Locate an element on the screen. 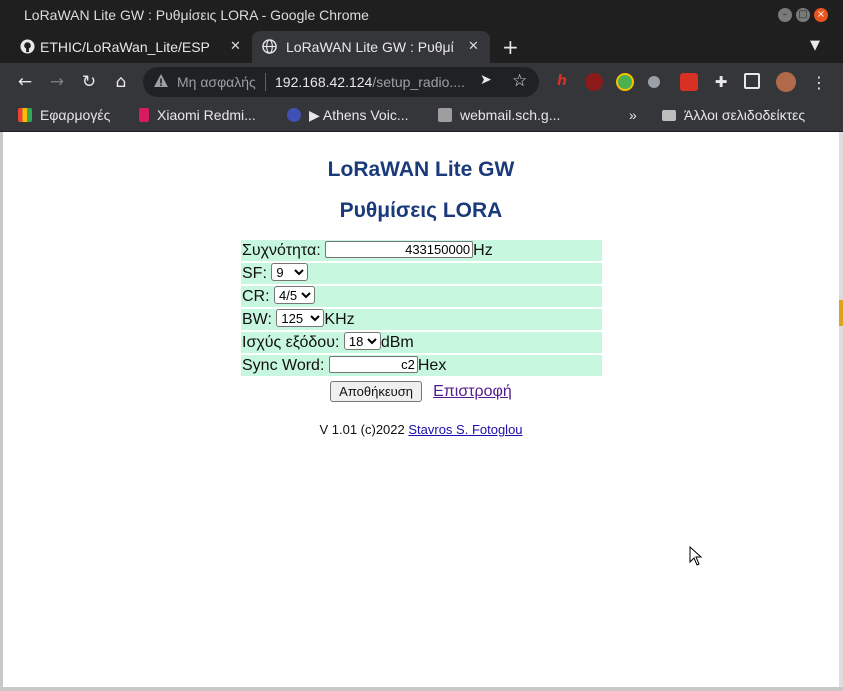 Image resolution: width=843 pixels, height=691 pixels. bookmark-apps: Εφαρμογές is located at coordinates (64, 115).